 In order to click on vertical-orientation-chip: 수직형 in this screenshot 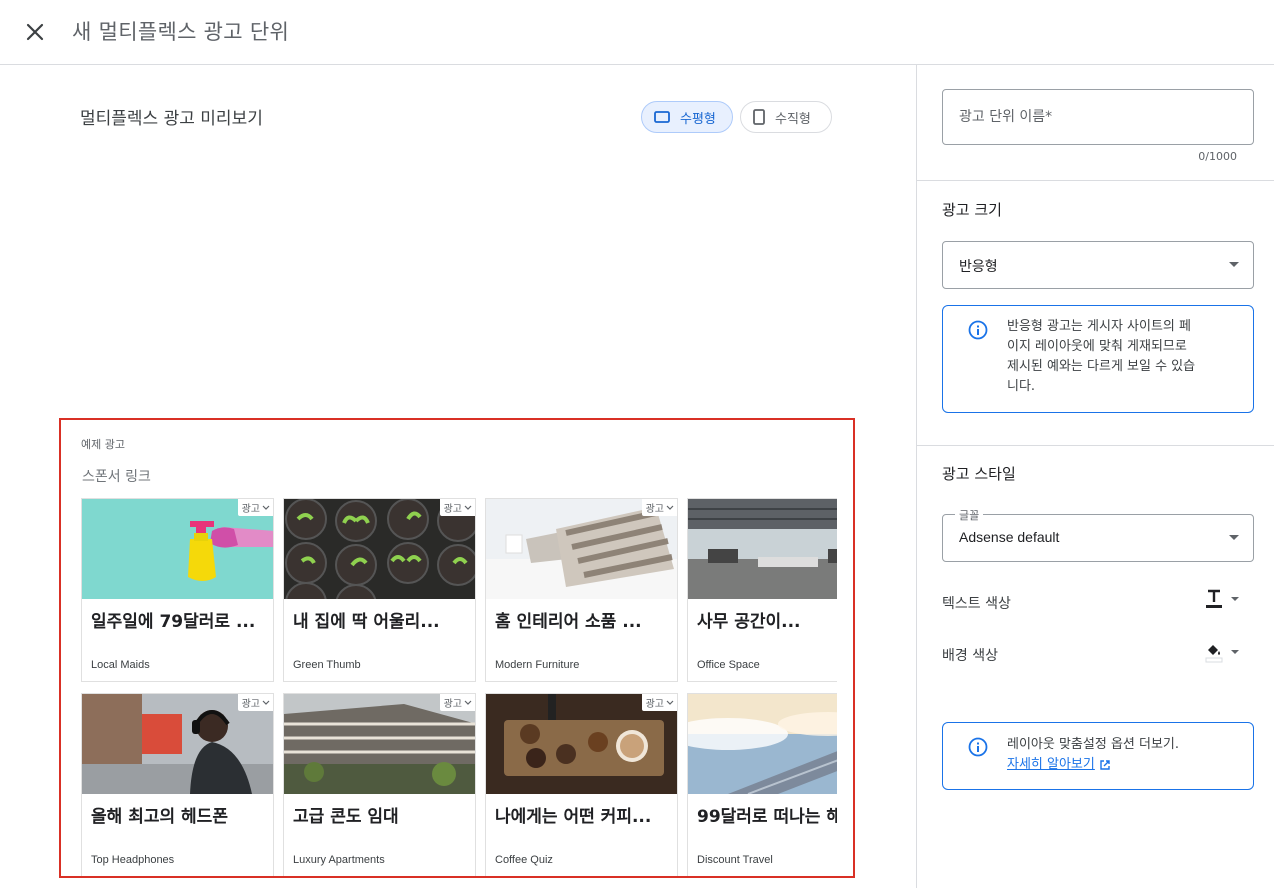, I will do `click(786, 117)`.